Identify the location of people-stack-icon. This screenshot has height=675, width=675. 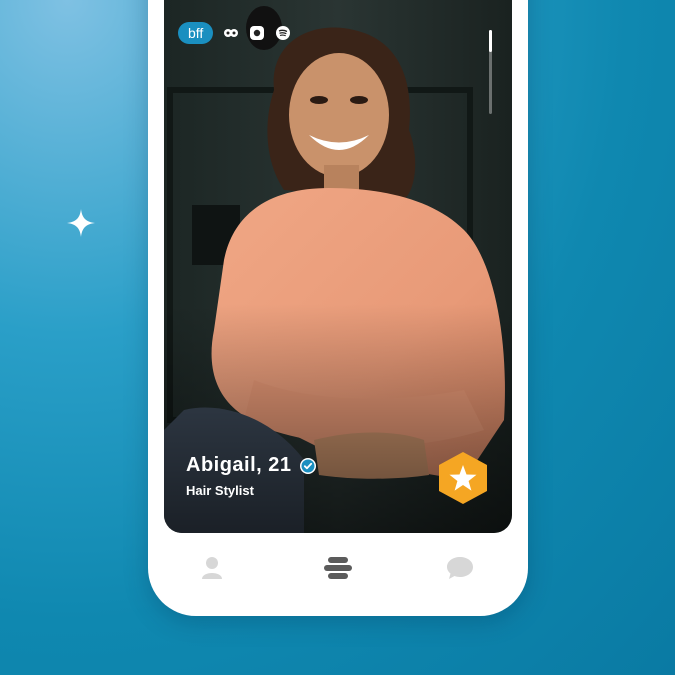
(338, 568).